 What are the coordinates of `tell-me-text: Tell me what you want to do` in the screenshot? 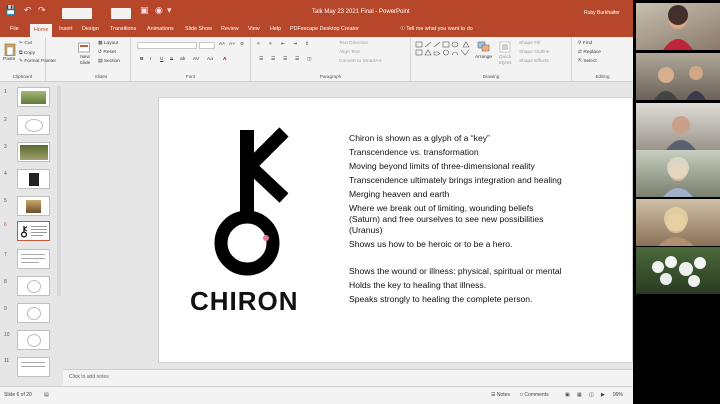 It's located at (439, 29).